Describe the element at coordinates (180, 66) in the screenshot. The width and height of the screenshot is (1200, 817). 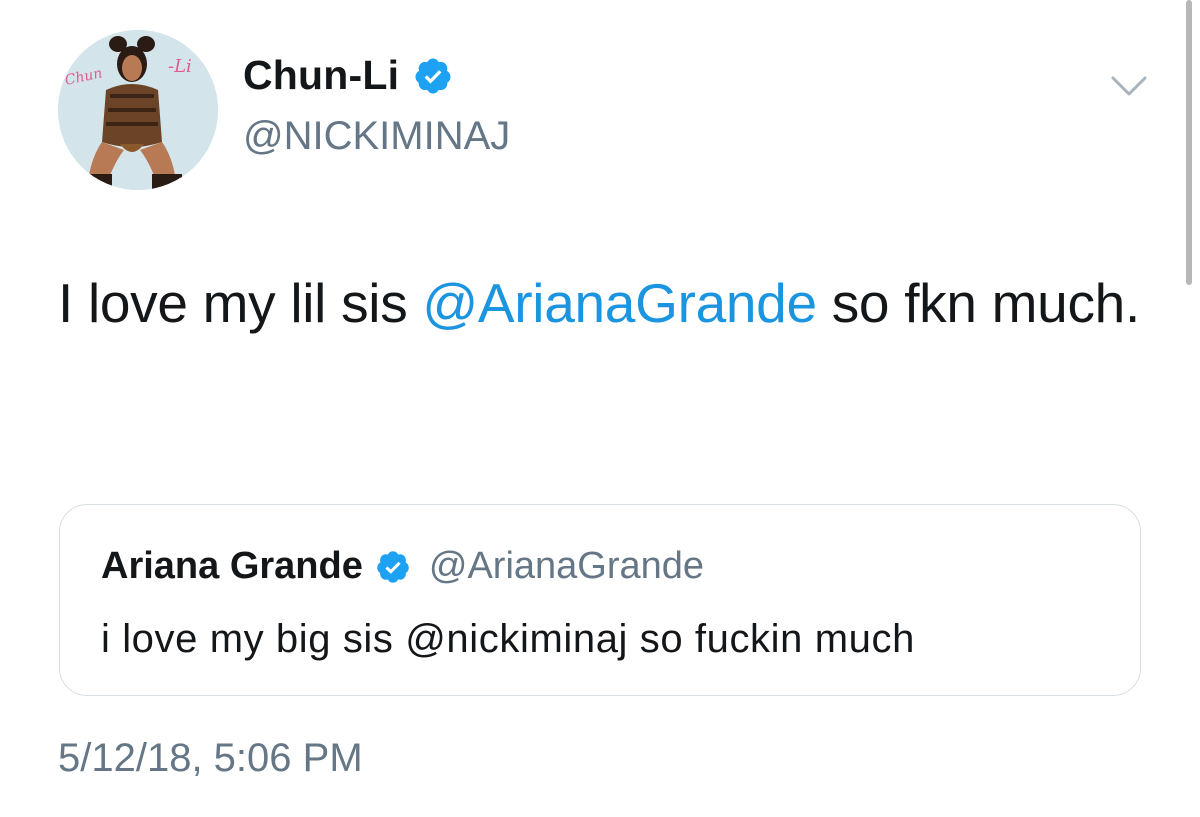
I see `svg-text: -Li` at that location.